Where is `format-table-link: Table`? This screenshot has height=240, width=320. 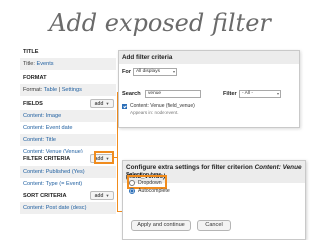 format-table-link: Table is located at coordinates (50, 90).